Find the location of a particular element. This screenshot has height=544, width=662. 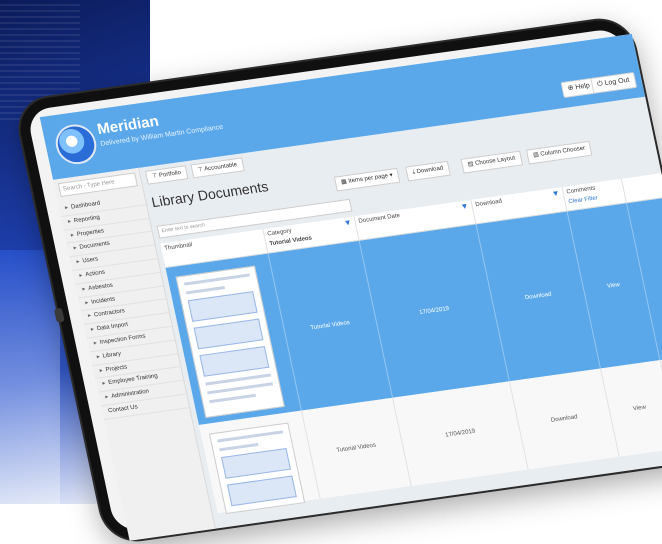

thumbnail-cell is located at coordinates (259, 462).